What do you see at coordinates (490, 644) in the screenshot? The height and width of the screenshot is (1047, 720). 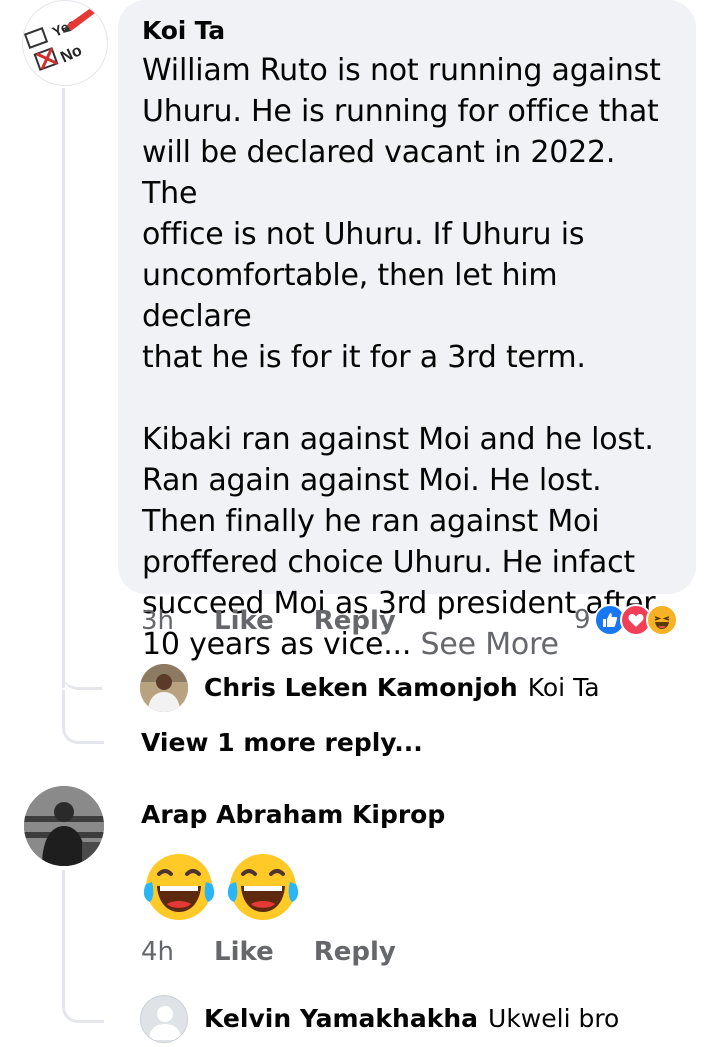 I see `see-more-link: See More` at bounding box center [490, 644].